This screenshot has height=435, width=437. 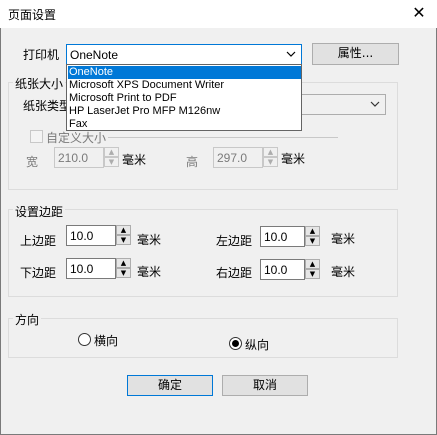 I want to click on width-label: 宽, so click(x=32, y=162).